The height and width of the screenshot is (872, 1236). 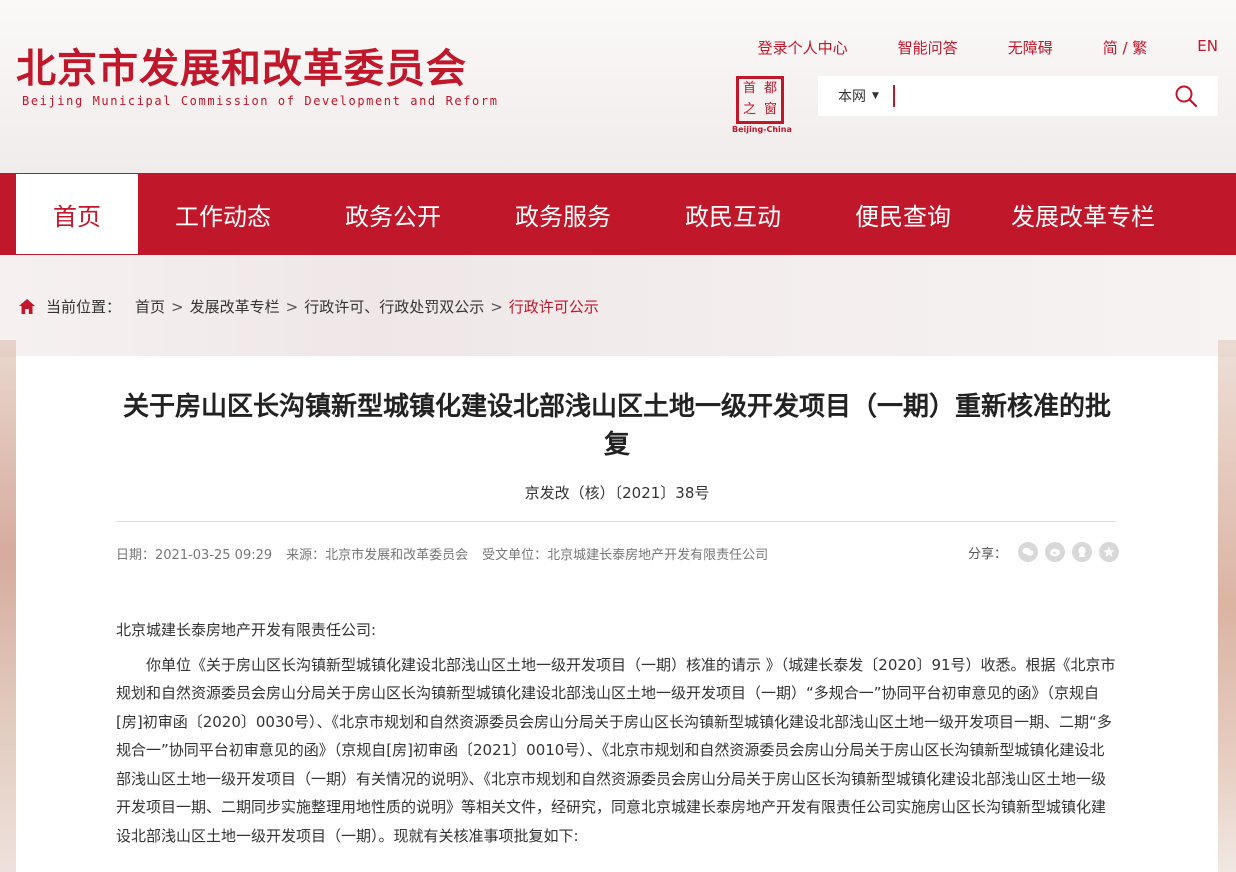 I want to click on breadcrumb-dual-publicity: 行政许可、行政处罚双公示, so click(x=394, y=306).